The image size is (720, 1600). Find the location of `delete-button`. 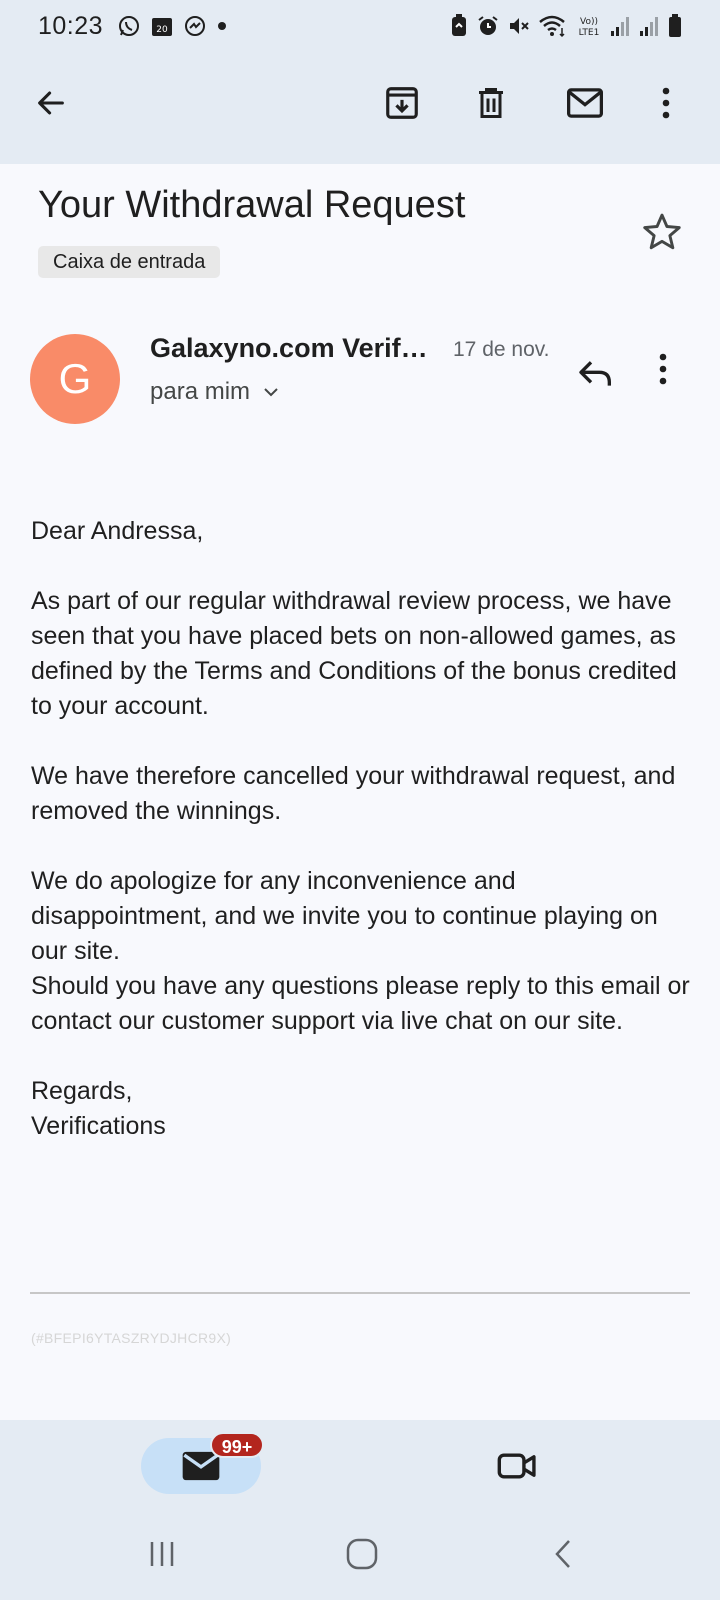

delete-button is located at coordinates (491, 103).